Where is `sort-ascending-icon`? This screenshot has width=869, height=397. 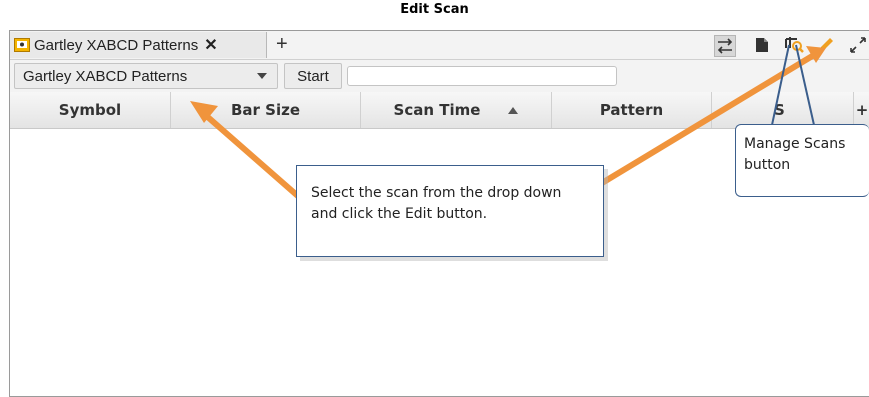 sort-ascending-icon is located at coordinates (513, 110).